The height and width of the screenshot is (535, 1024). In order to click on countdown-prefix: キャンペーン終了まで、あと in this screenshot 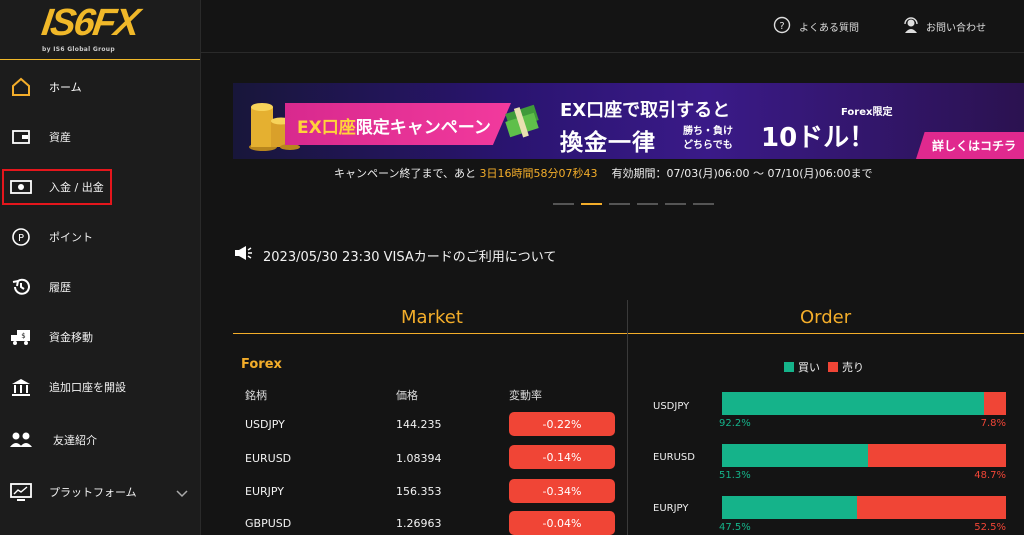, I will do `click(407, 173)`.